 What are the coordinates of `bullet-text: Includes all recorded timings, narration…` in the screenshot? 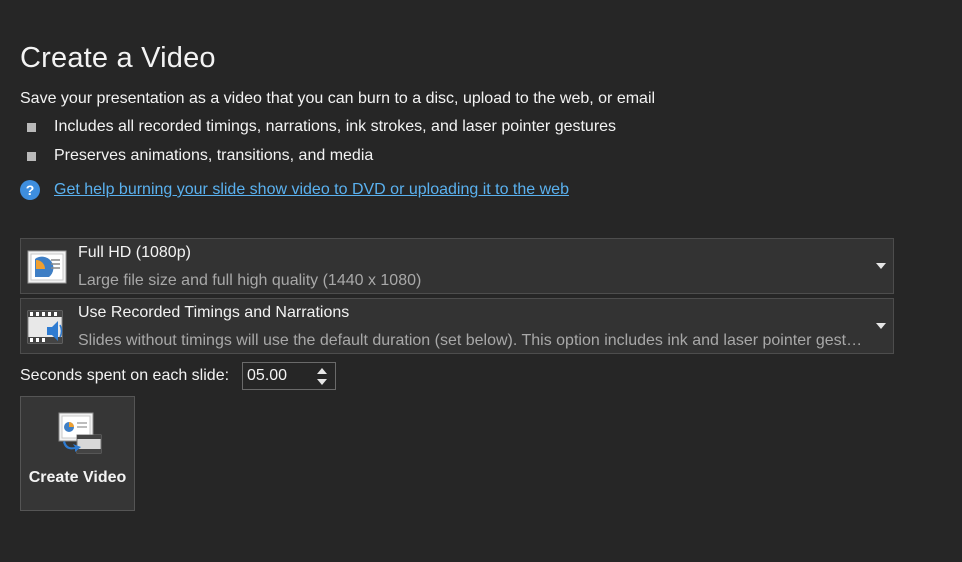 It's located at (335, 126).